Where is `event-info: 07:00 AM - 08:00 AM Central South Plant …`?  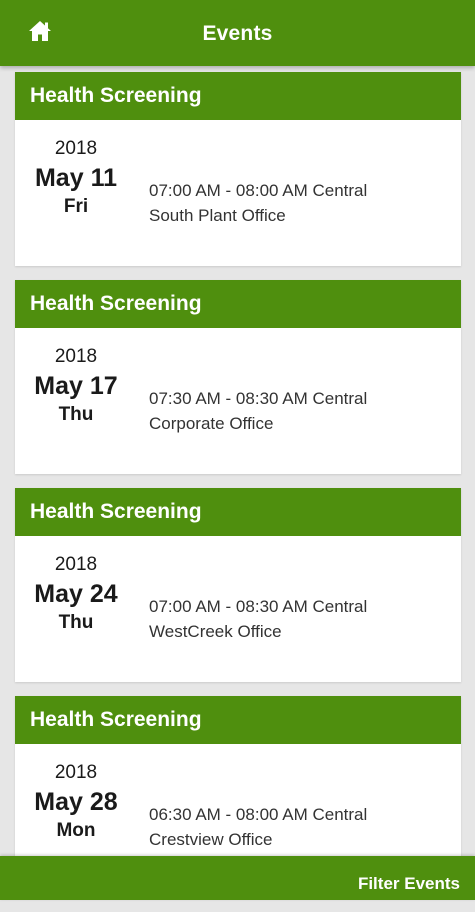
event-info: 07:00 AM - 08:00 AM Central South Plant … is located at coordinates (258, 203).